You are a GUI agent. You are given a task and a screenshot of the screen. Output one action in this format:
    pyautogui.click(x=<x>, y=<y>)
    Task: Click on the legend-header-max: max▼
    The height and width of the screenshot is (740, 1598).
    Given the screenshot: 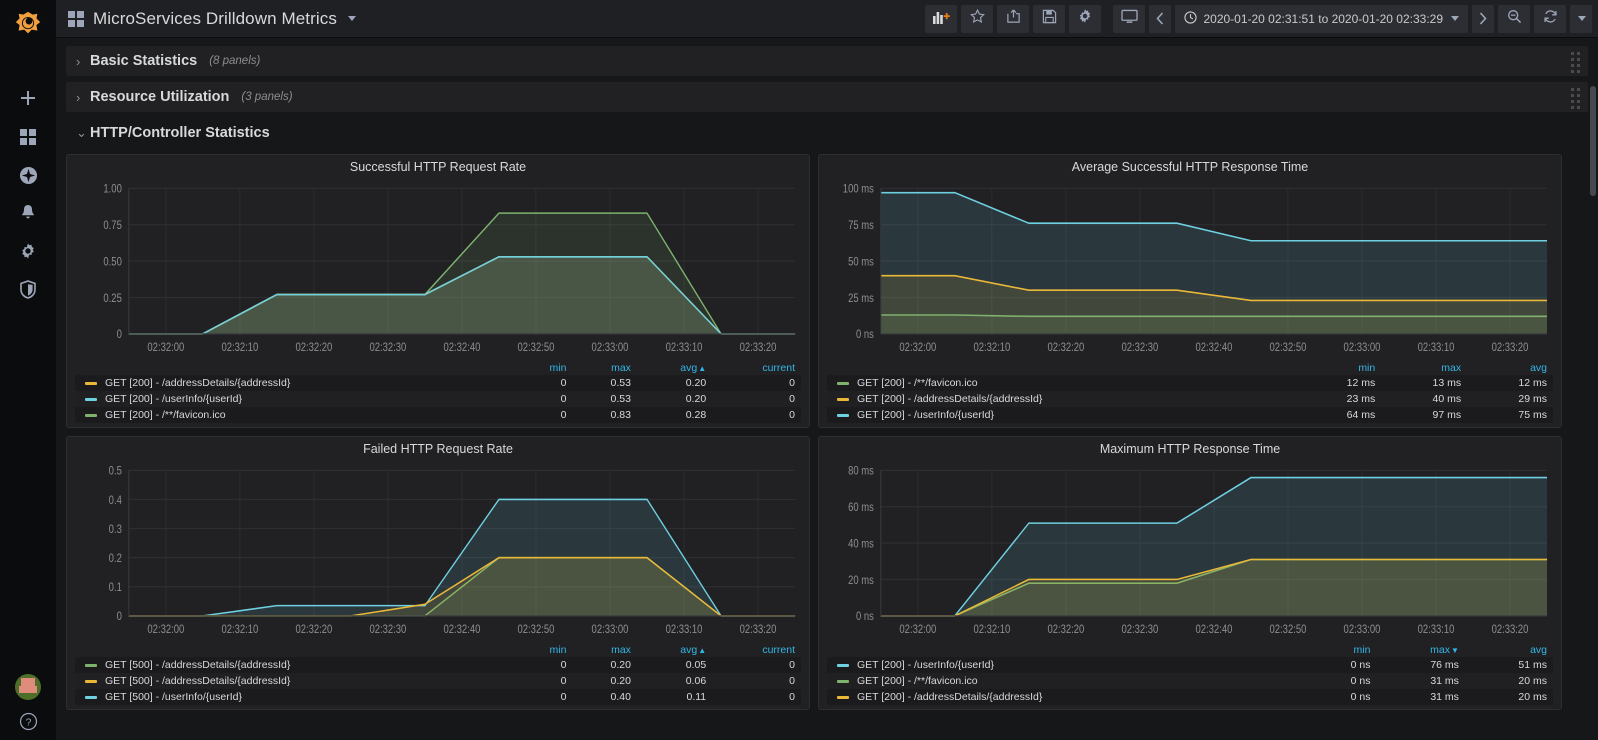 What is the action you would take?
    pyautogui.click(x=1420, y=650)
    